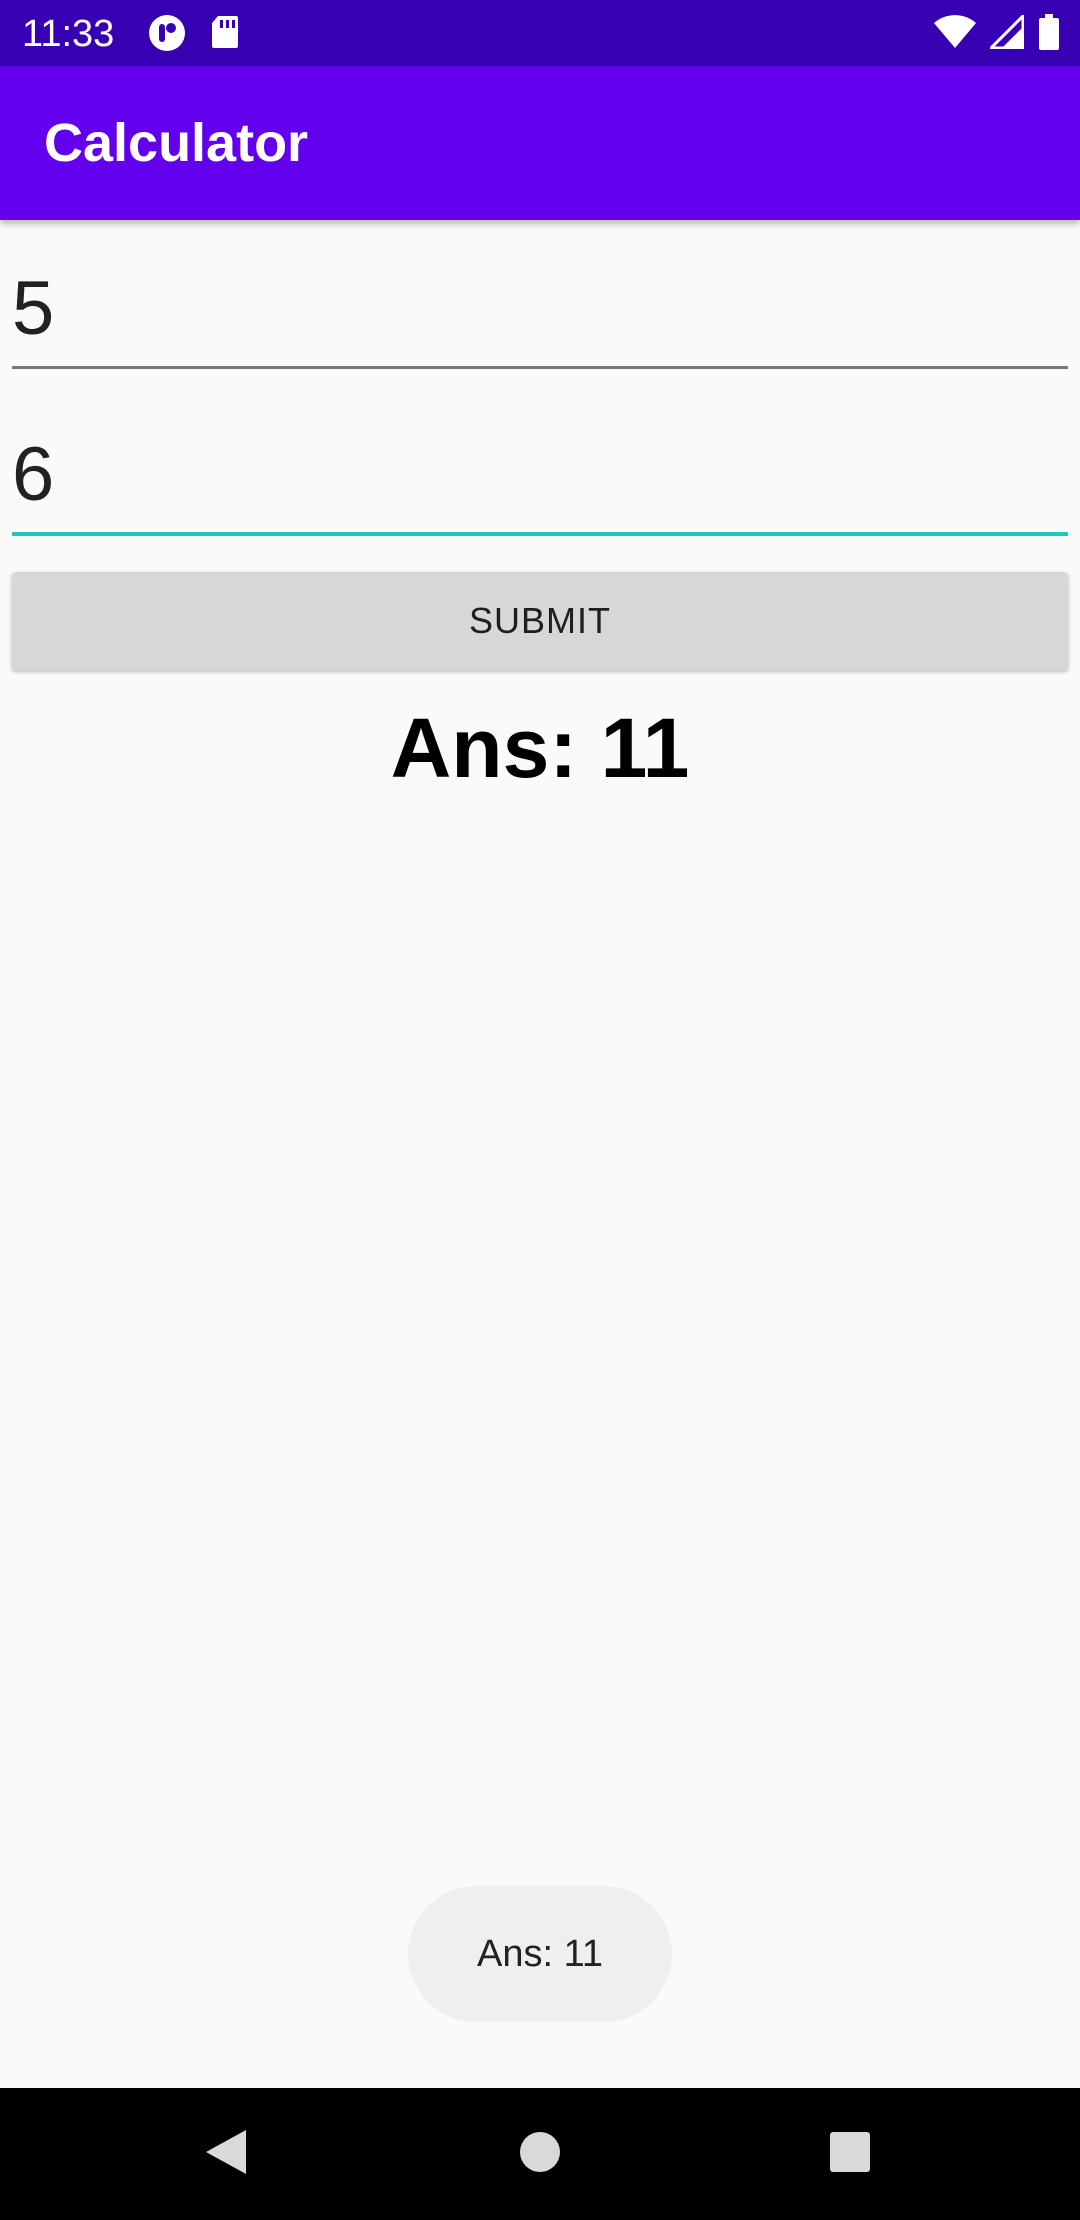 The image size is (1080, 2220). What do you see at coordinates (167, 33) in the screenshot?
I see `notification-app-icon` at bounding box center [167, 33].